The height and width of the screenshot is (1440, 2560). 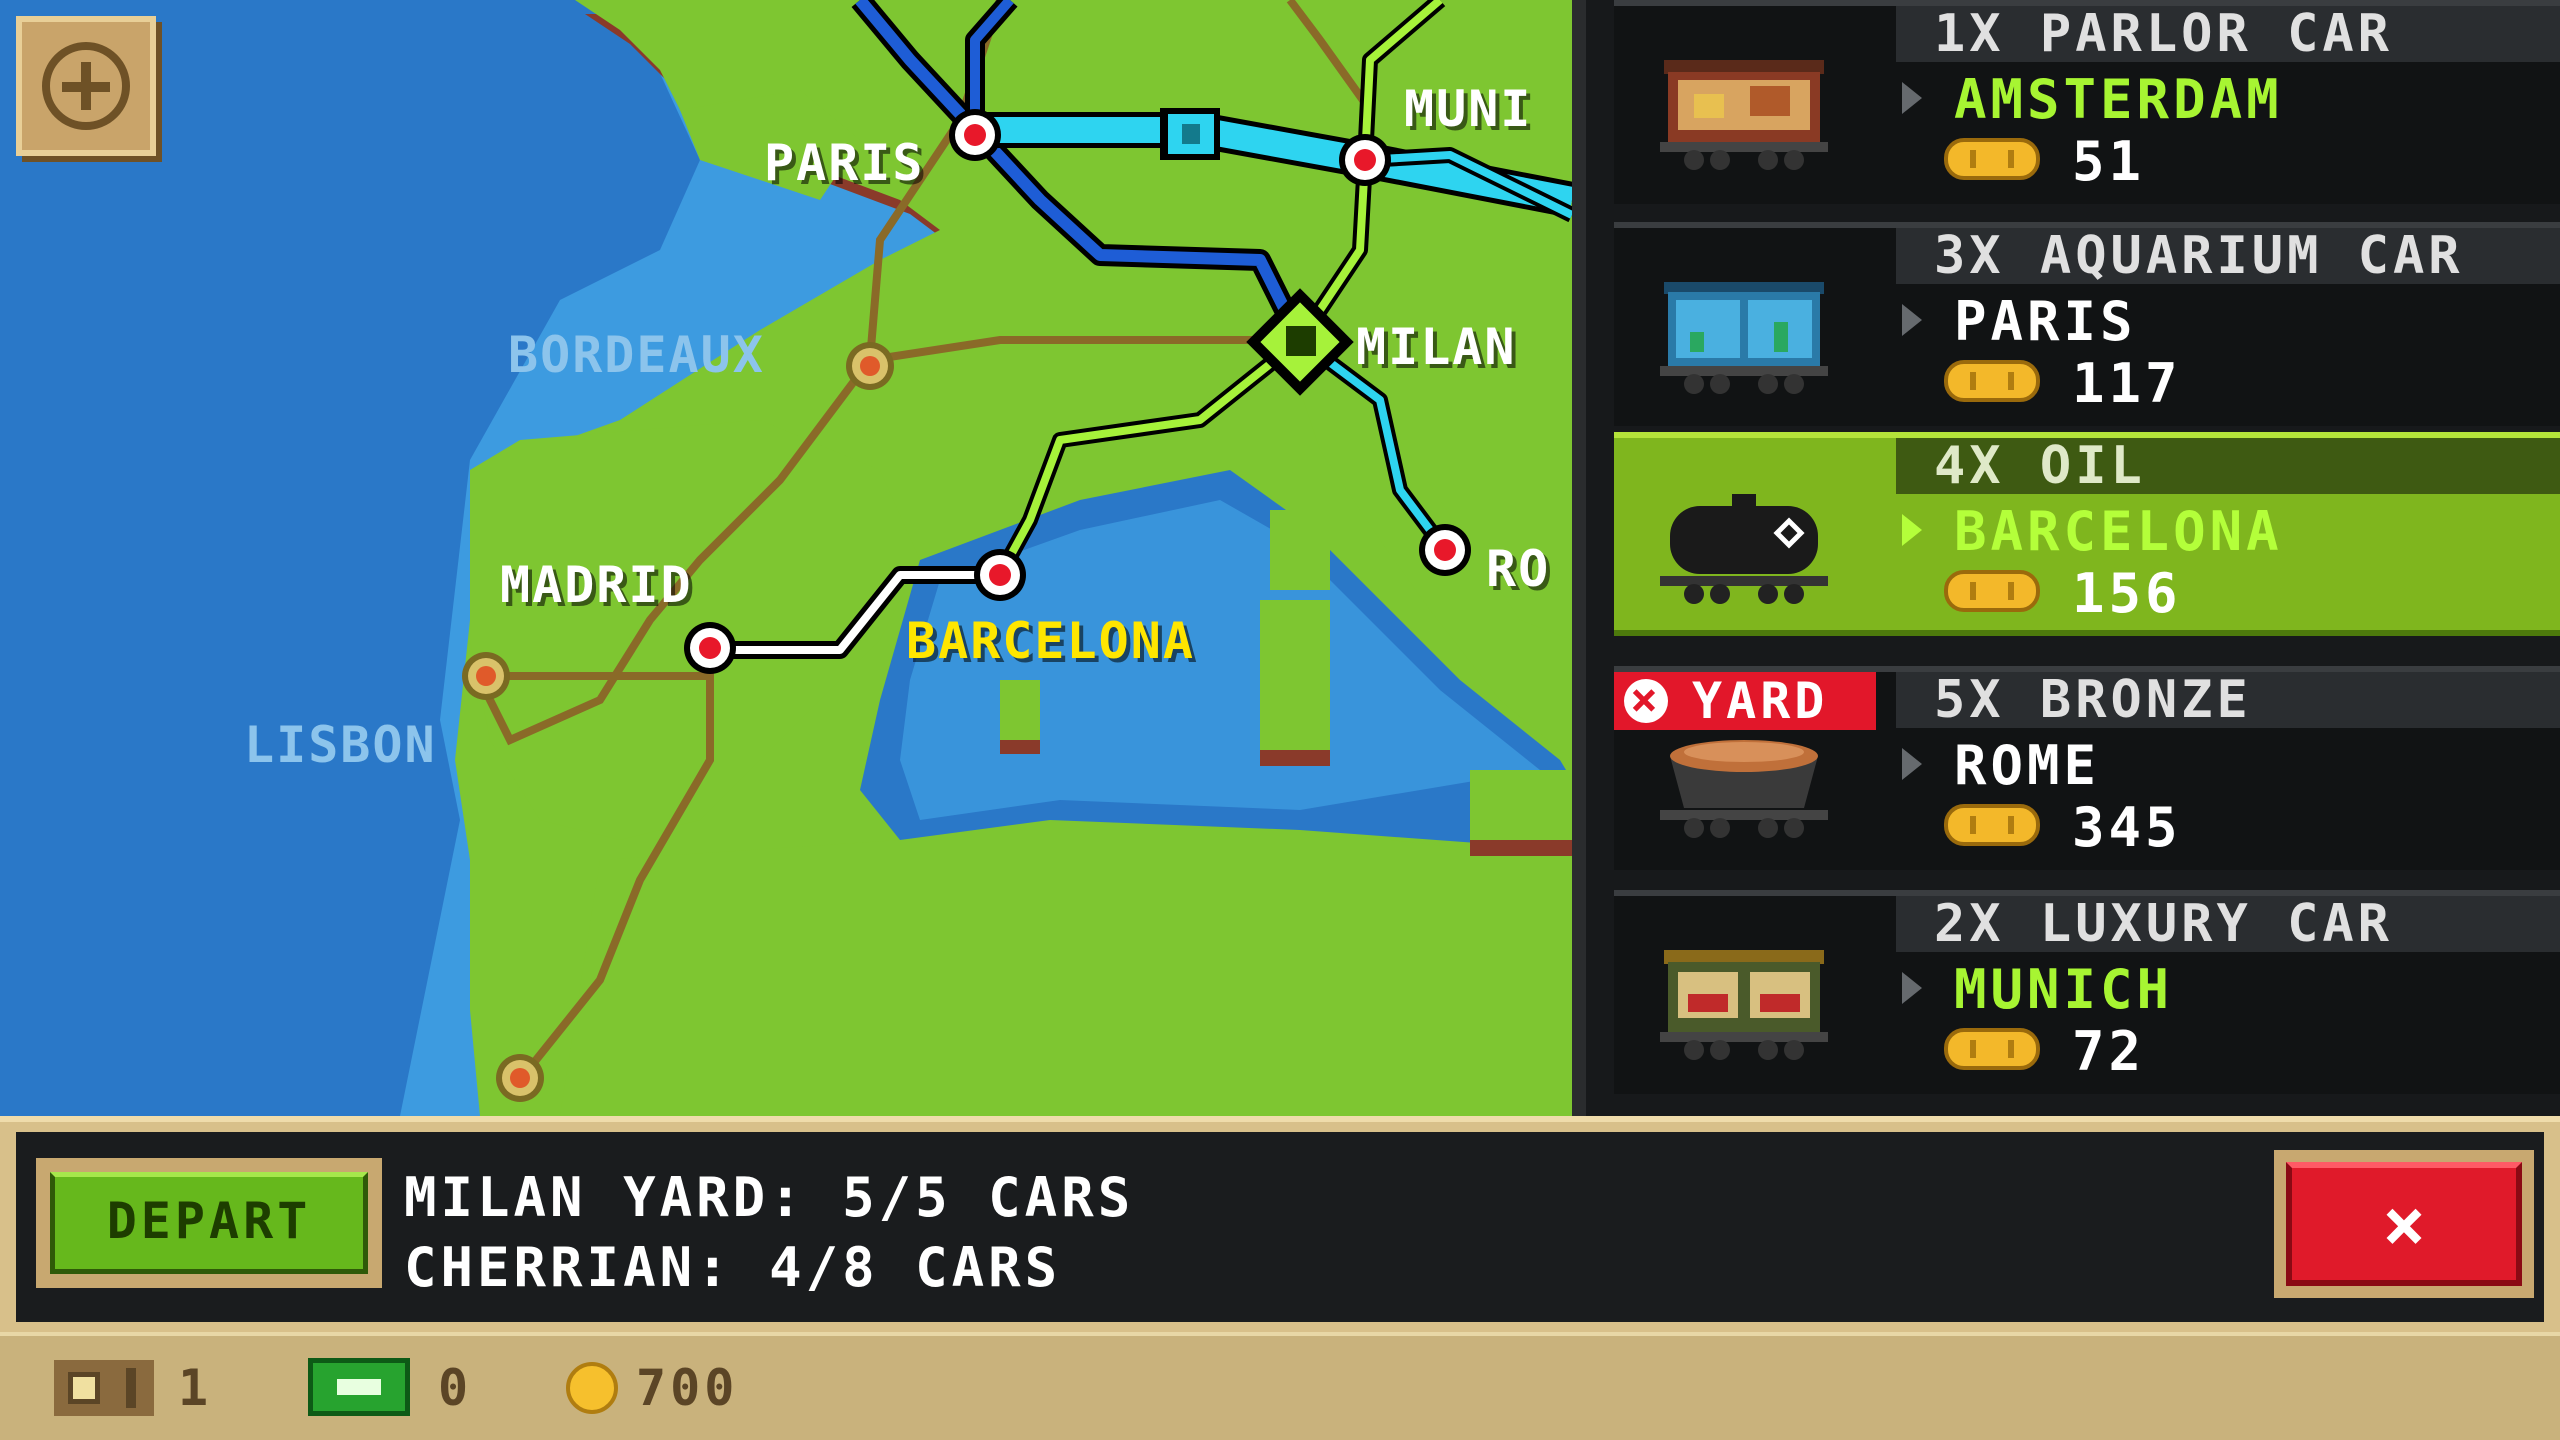 I want to click on close-button: ×, so click(x=2404, y=1224).